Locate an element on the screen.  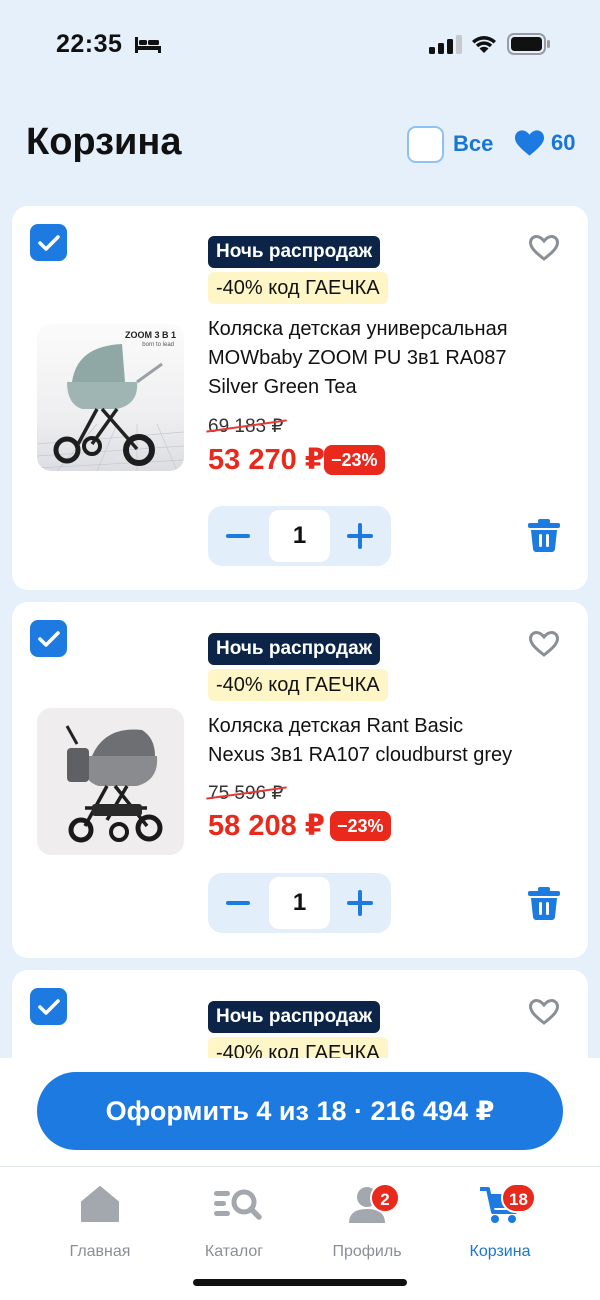
tab-label: Каталог is located at coordinates (234, 1251).